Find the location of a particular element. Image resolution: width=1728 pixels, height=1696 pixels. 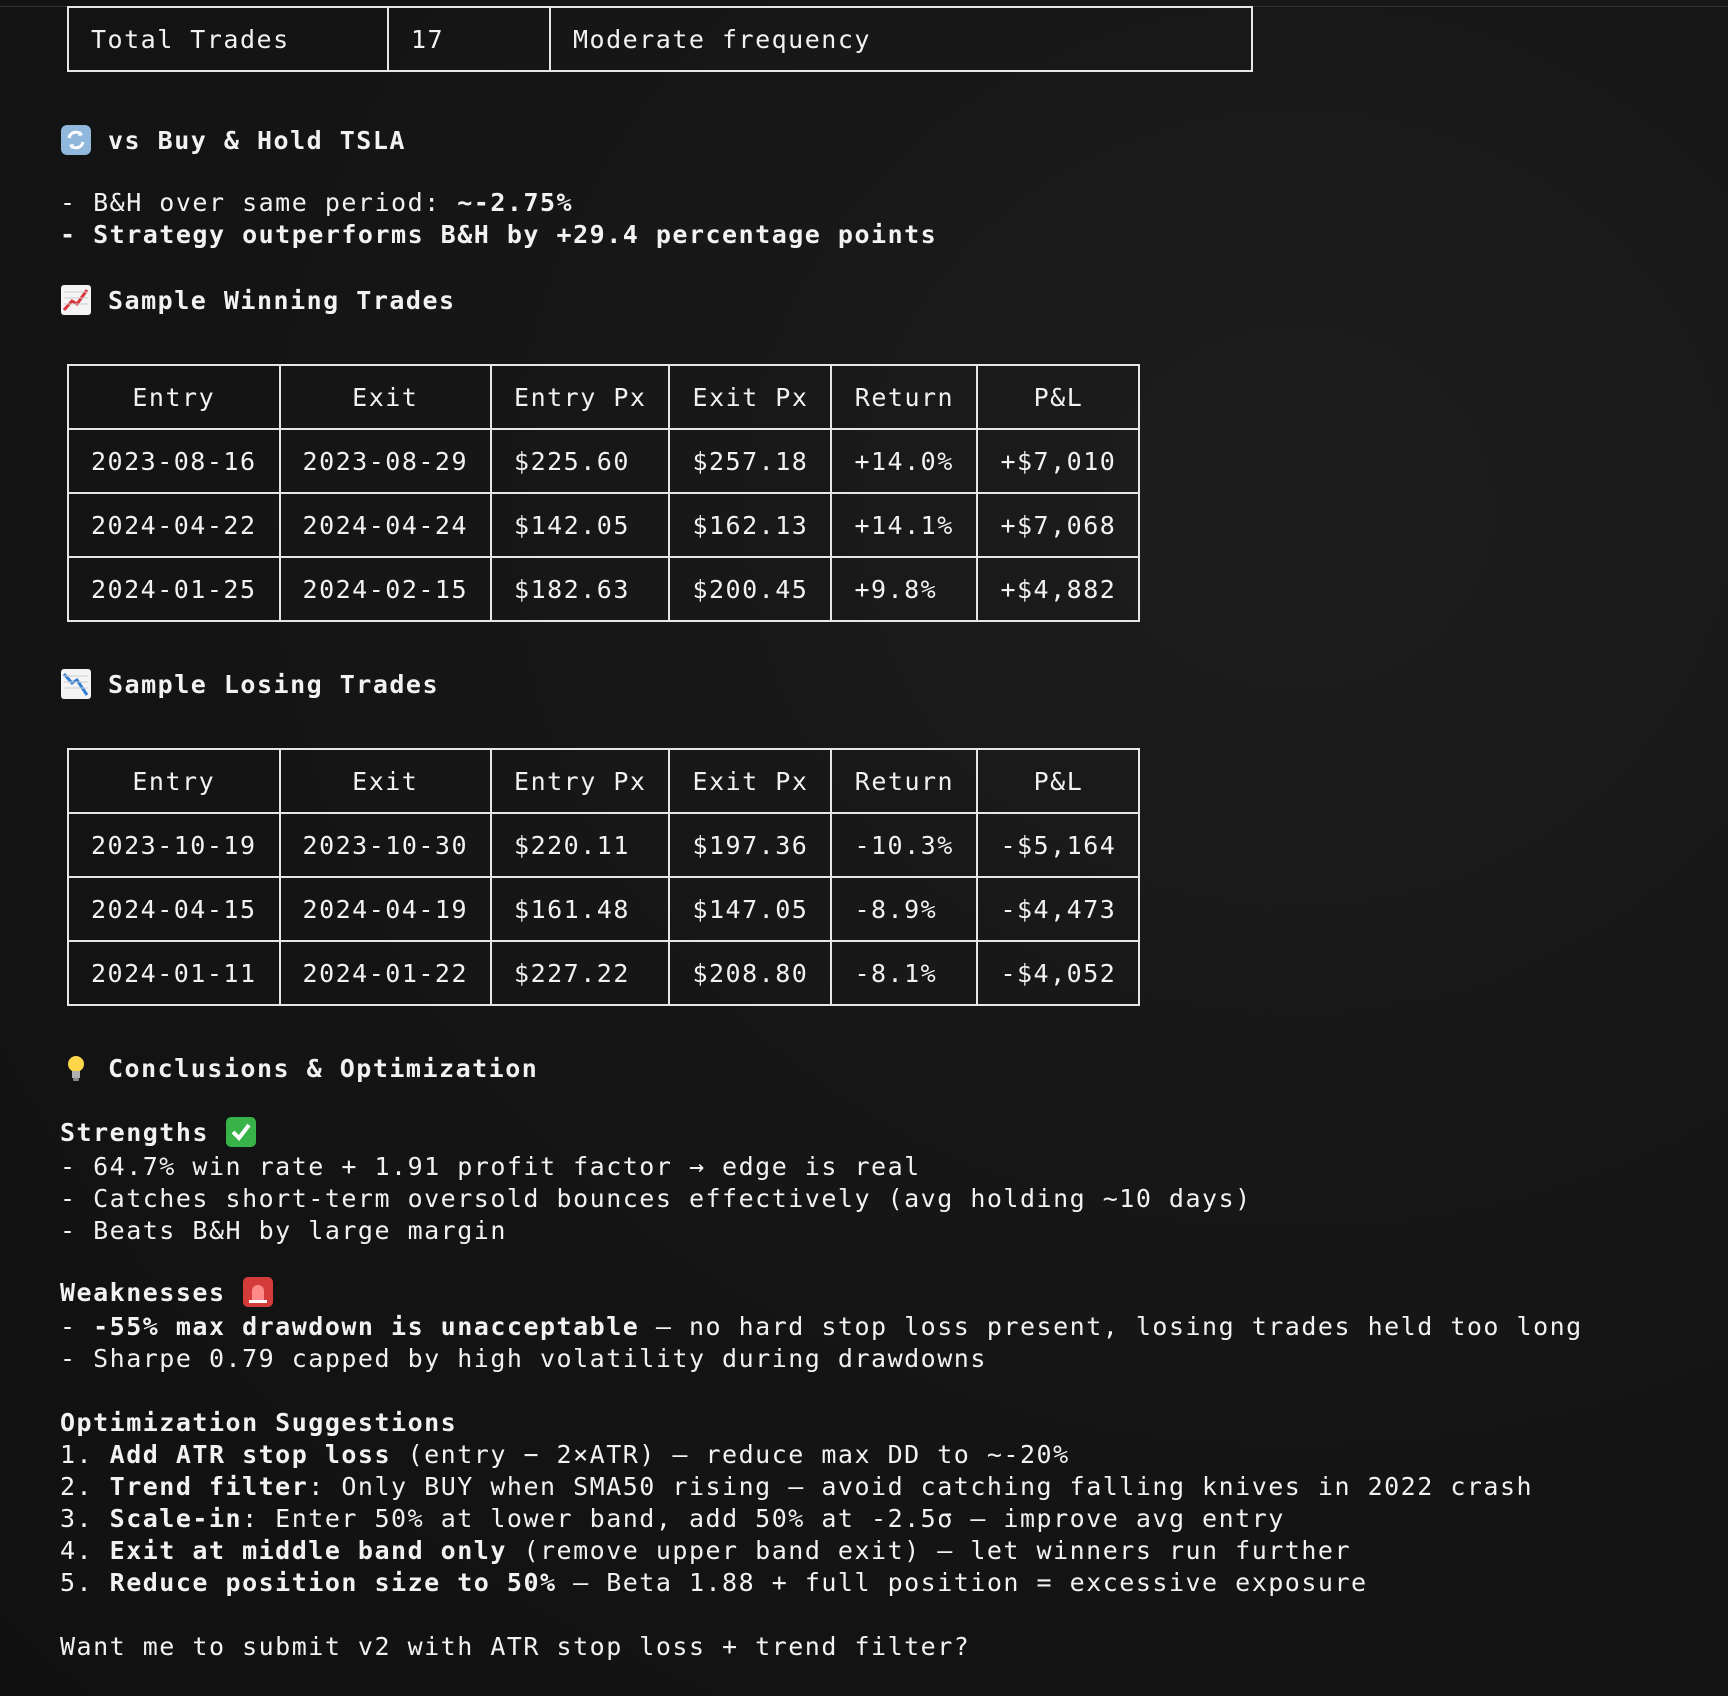

bh-period-value: ~-2.75% is located at coordinates (515, 202).